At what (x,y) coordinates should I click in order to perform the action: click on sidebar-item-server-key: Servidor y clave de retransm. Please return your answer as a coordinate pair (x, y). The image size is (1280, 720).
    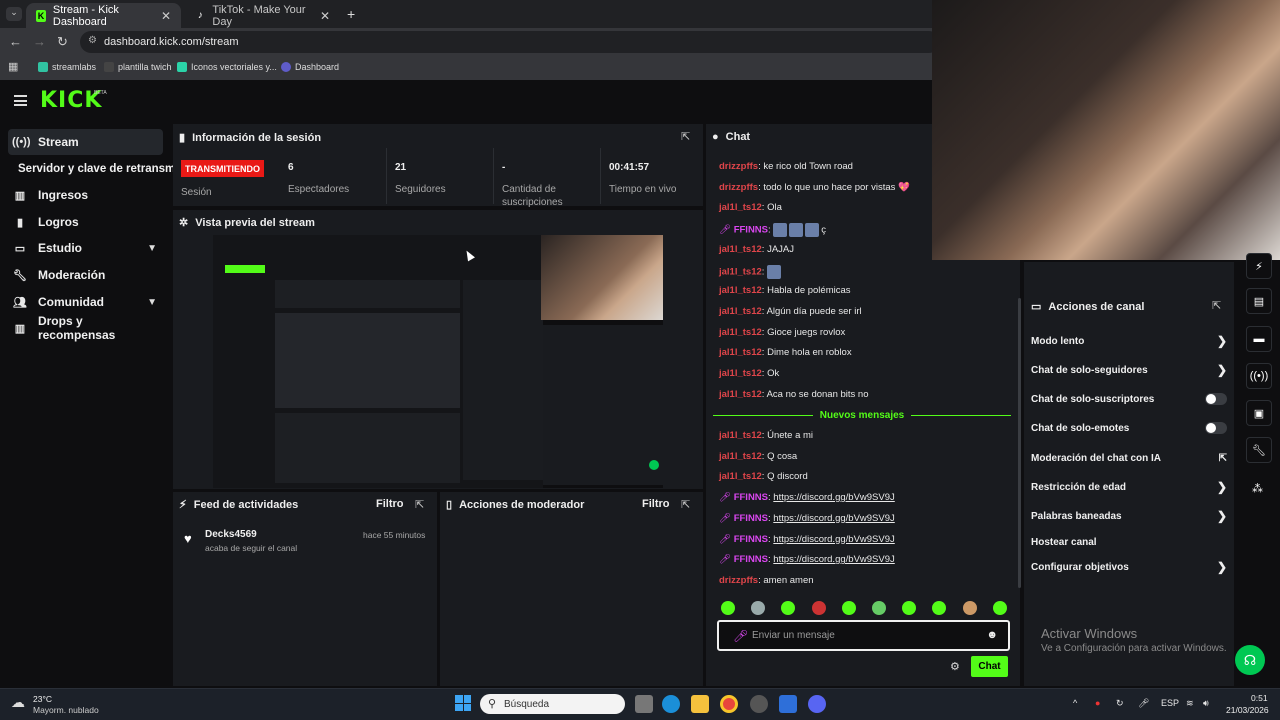
    Looking at the image, I should click on (98, 169).